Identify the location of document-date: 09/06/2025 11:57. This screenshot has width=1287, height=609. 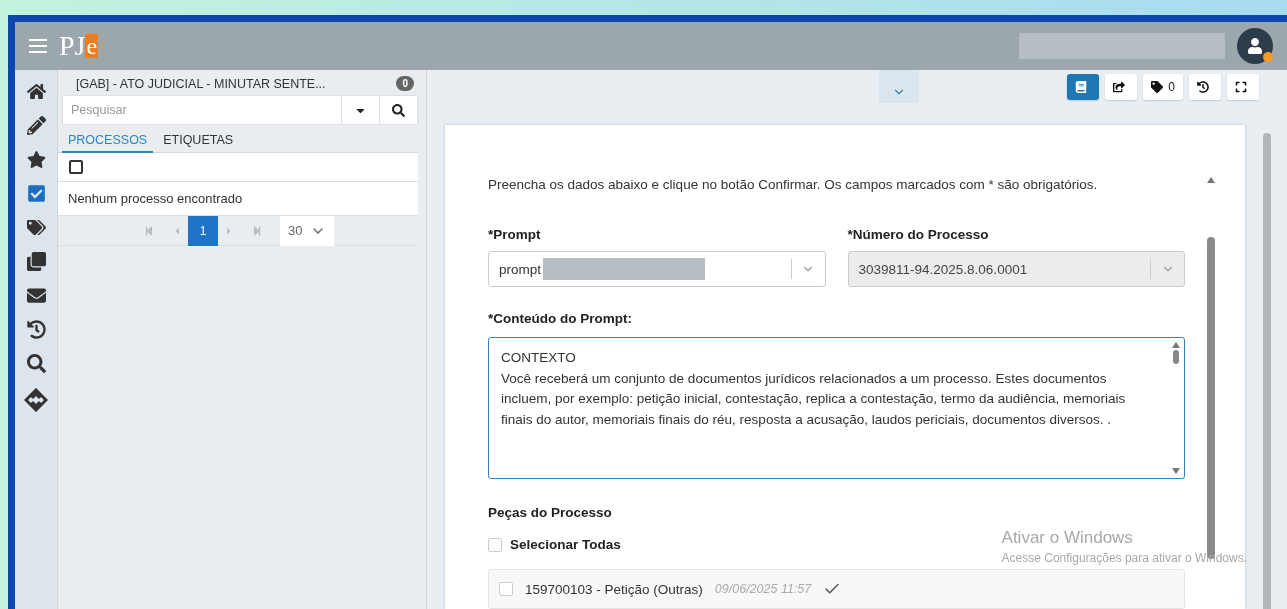
(763, 589).